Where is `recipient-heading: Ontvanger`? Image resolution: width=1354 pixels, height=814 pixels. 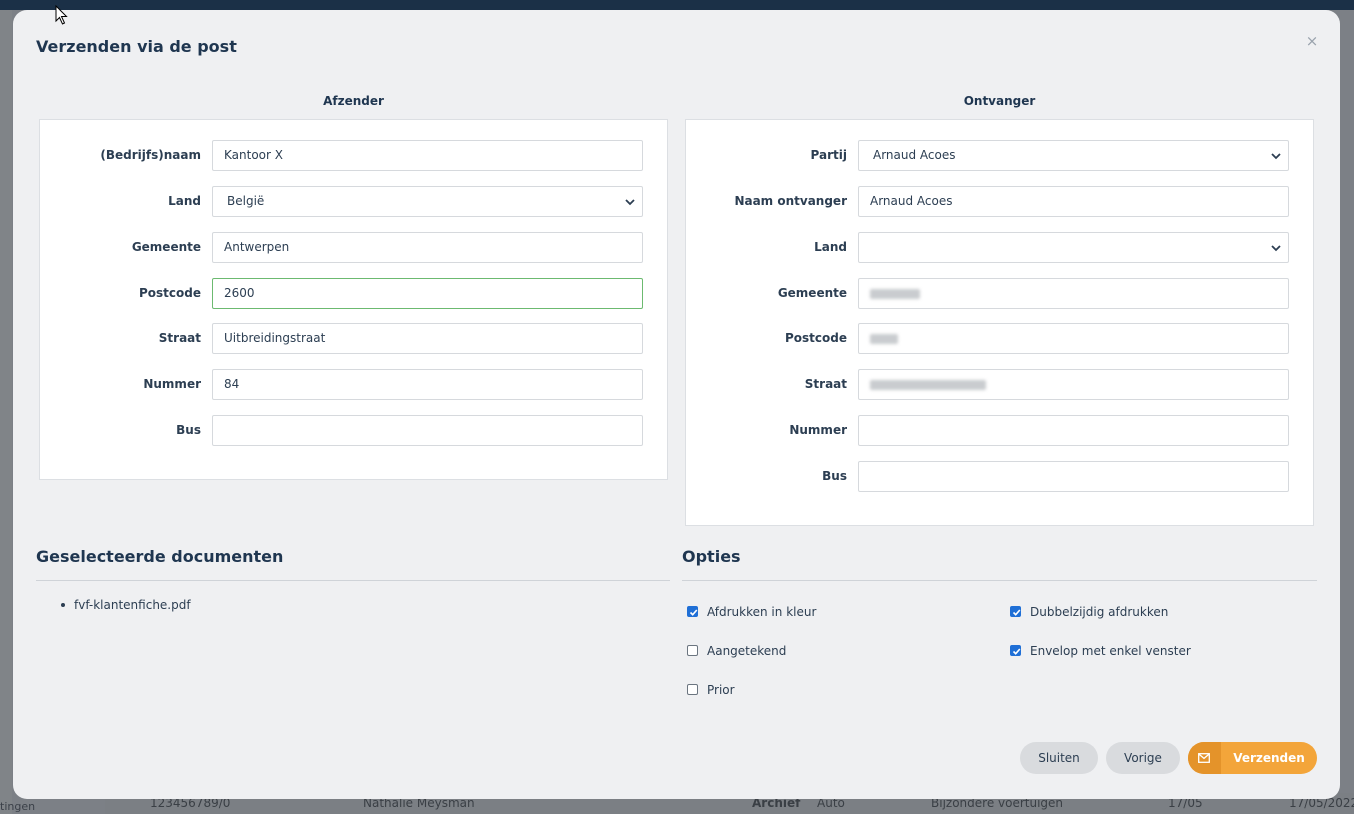 recipient-heading: Ontvanger is located at coordinates (999, 101).